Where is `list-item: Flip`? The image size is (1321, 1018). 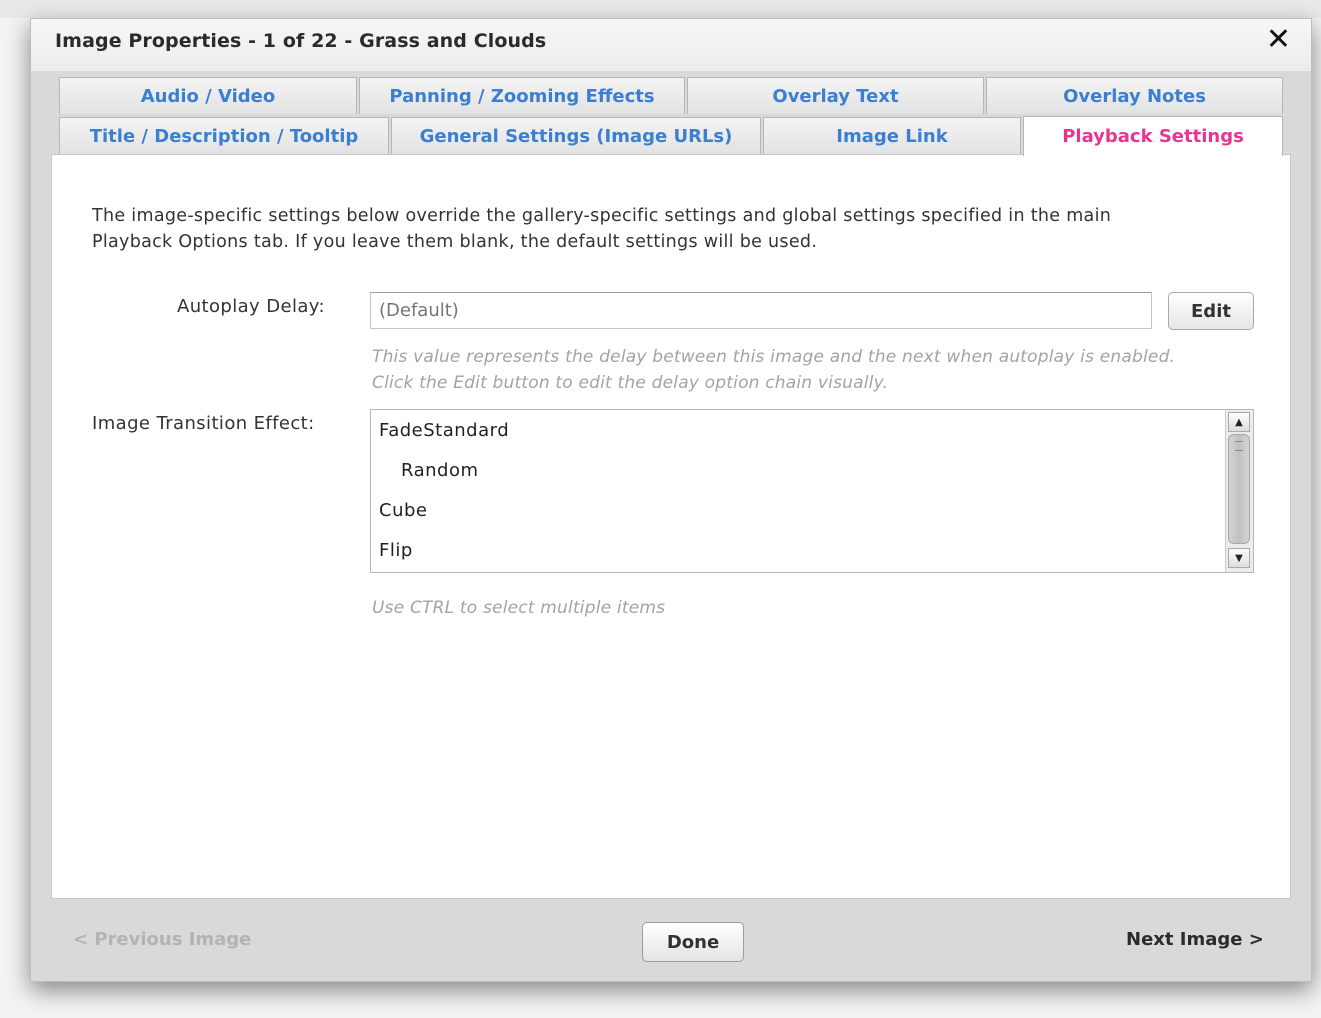 list-item: Flip is located at coordinates (396, 550).